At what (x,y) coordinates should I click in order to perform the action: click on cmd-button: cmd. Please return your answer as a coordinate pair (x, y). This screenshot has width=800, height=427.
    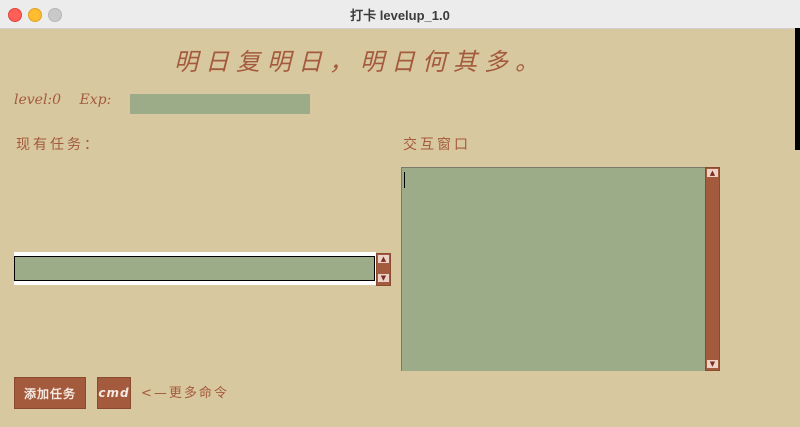
    Looking at the image, I should click on (114, 393).